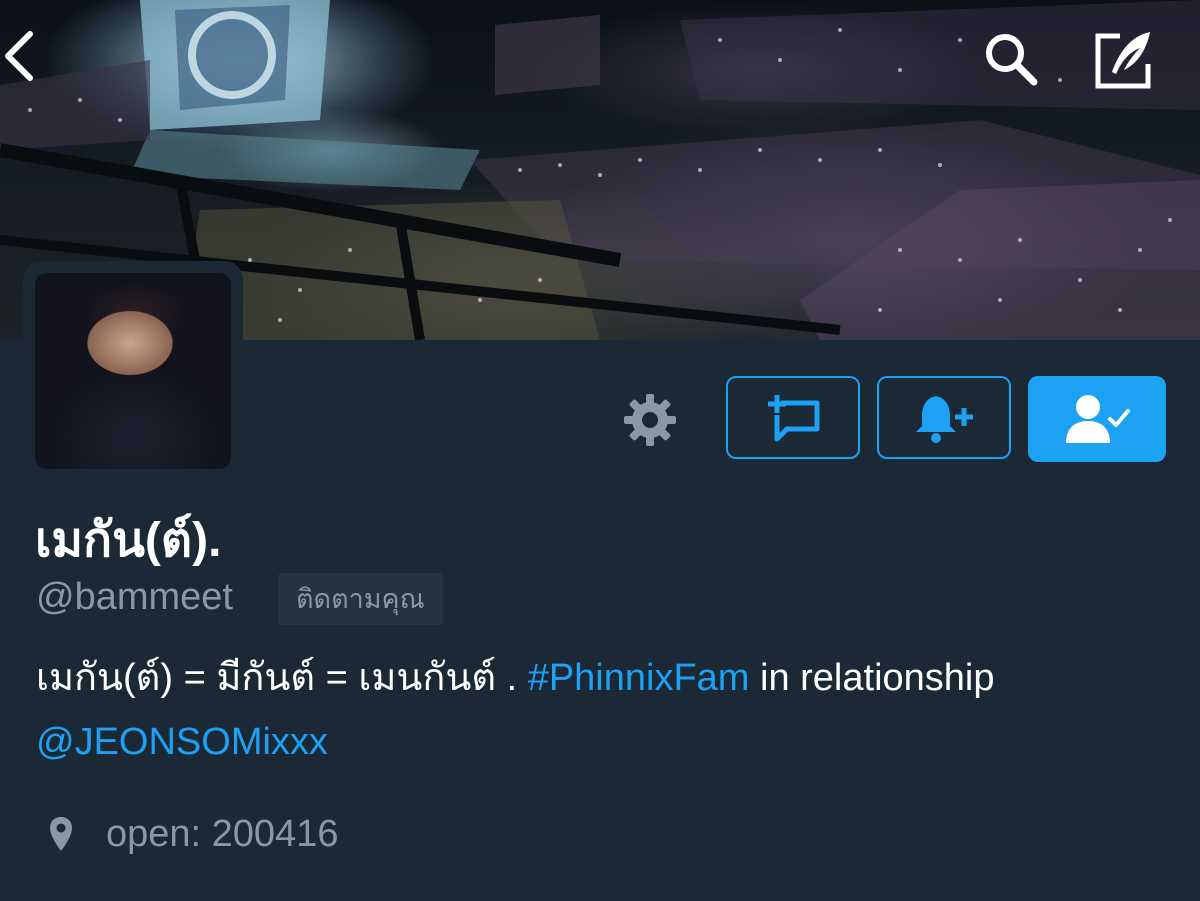 The width and height of the screenshot is (1200, 901). Describe the element at coordinates (128, 540) in the screenshot. I see `display-name: เมกัน(ต์).` at that location.